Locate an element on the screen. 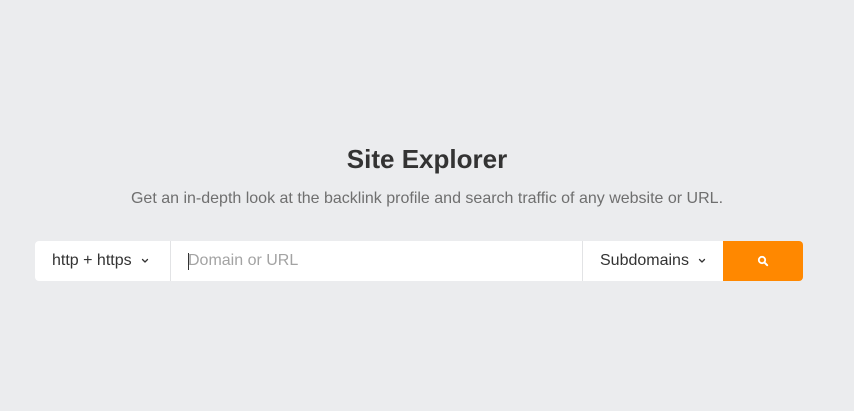 The image size is (854, 411). search-button is located at coordinates (763, 261).